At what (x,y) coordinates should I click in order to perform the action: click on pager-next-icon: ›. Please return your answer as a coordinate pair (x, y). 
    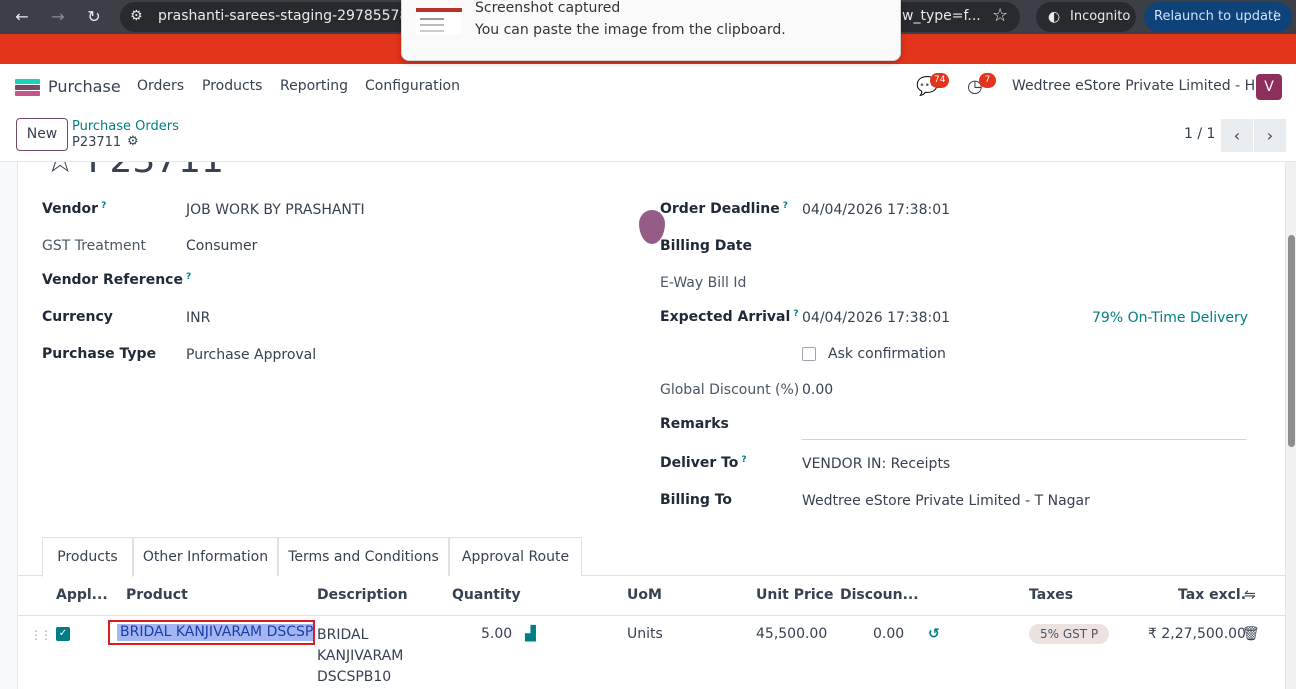
    Looking at the image, I should click on (1270, 135).